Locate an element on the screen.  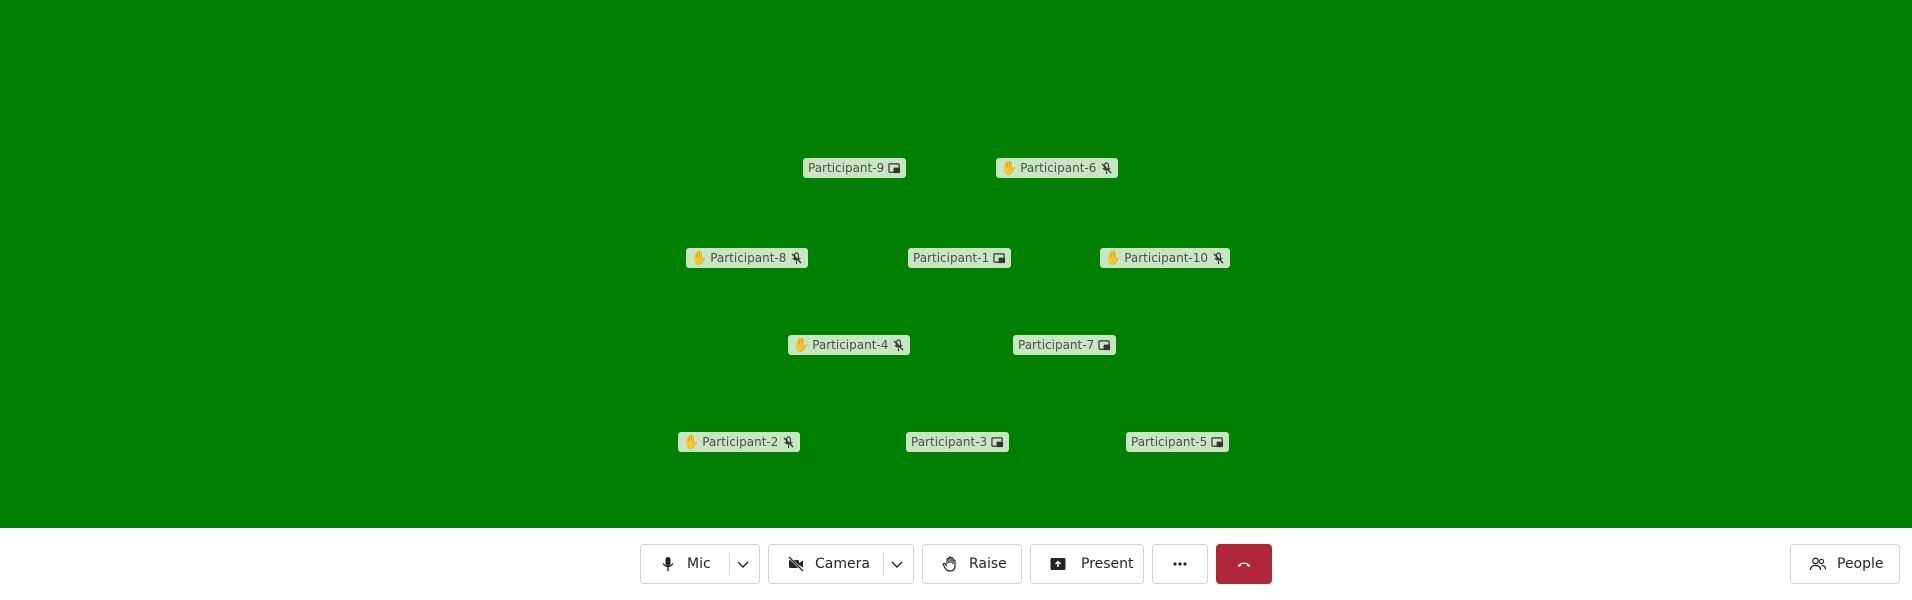
participant-tag: ✋ Participant-2 is located at coordinates (739, 442).